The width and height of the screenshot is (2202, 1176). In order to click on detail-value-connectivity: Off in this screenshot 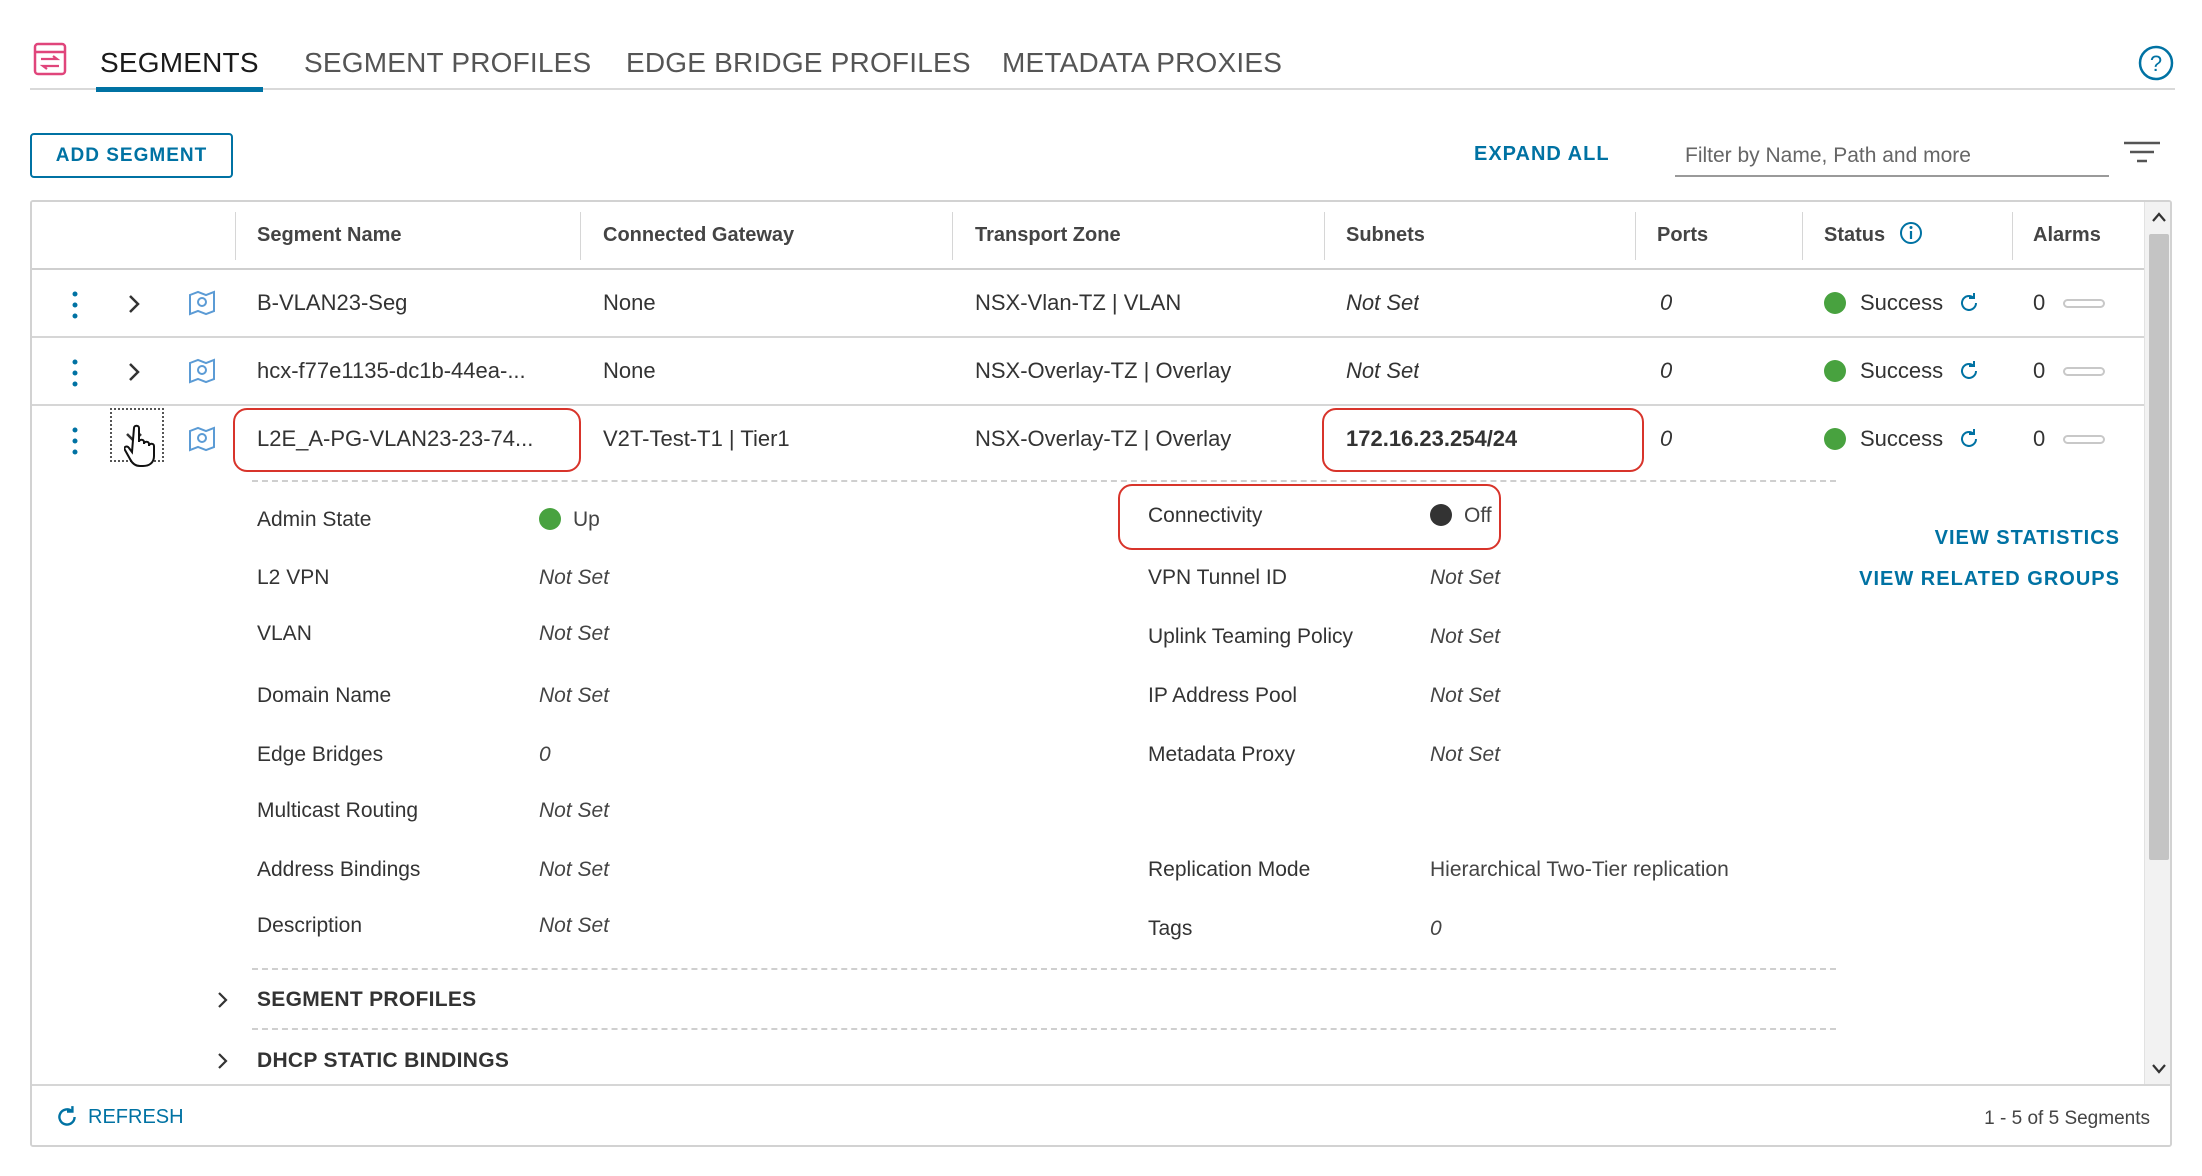, I will do `click(1461, 516)`.